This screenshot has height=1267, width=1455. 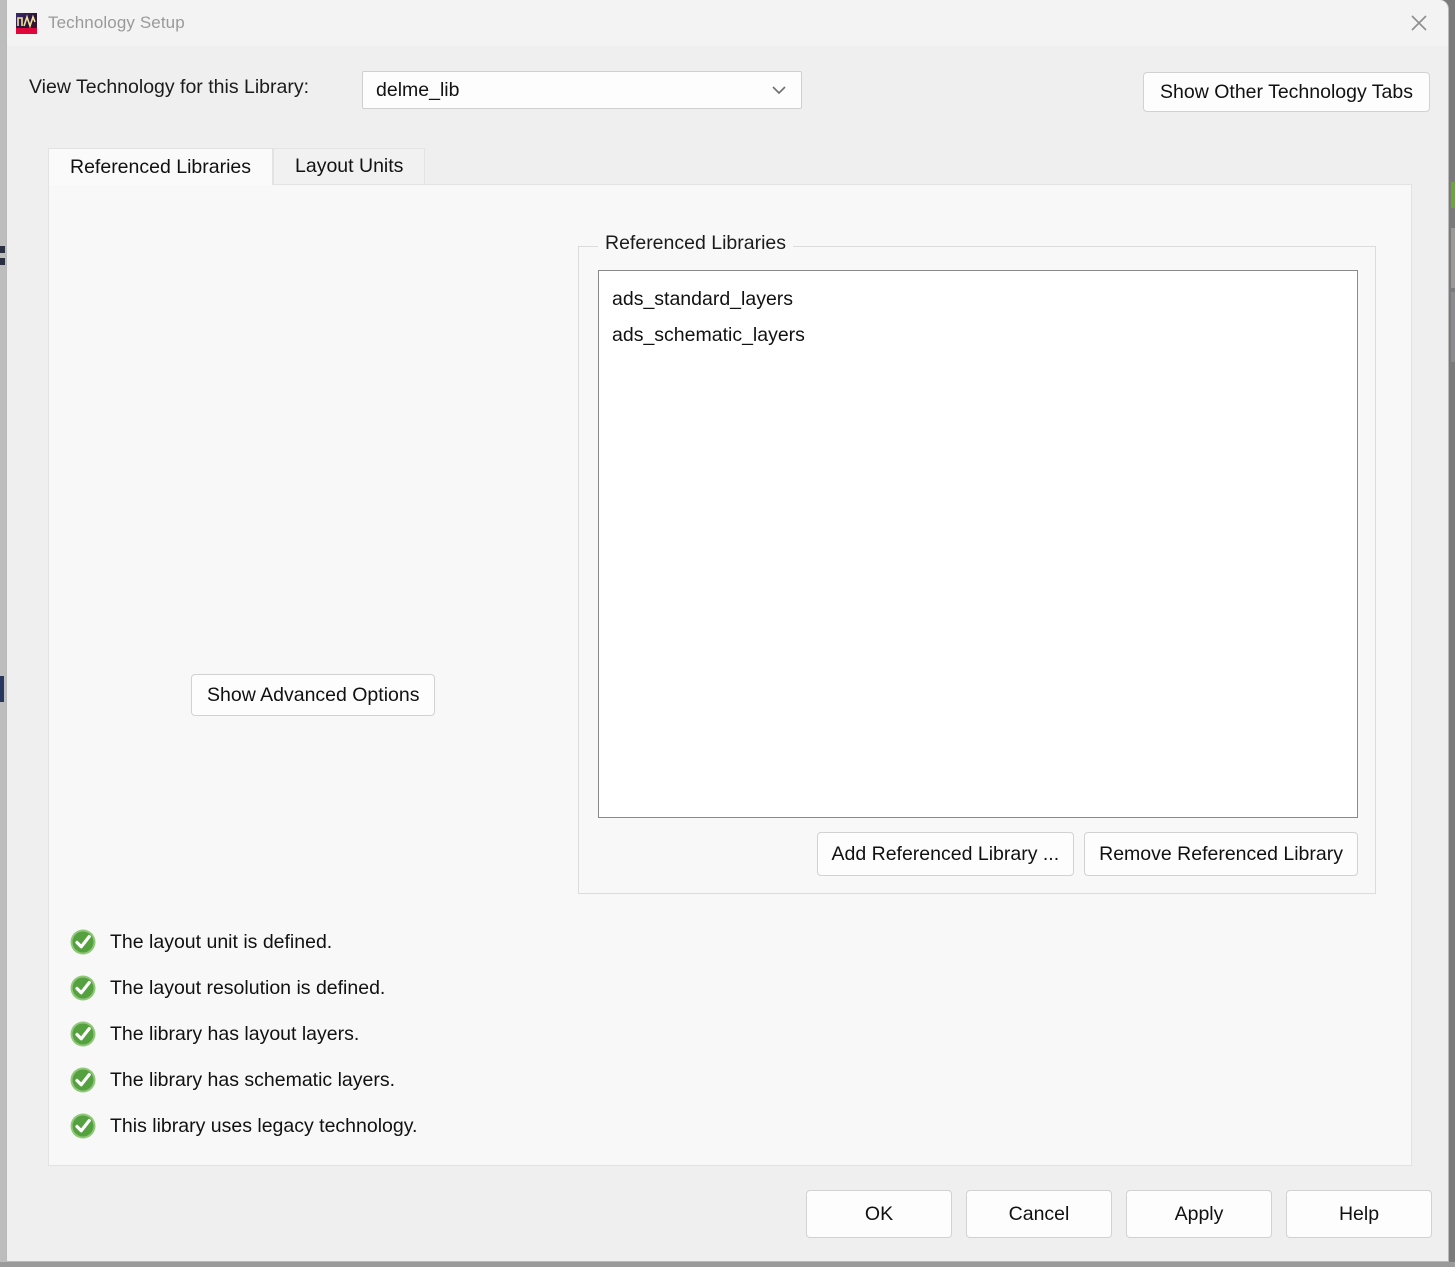 I want to click on status-row: The library has schematic layers., so click(x=243, y=1080).